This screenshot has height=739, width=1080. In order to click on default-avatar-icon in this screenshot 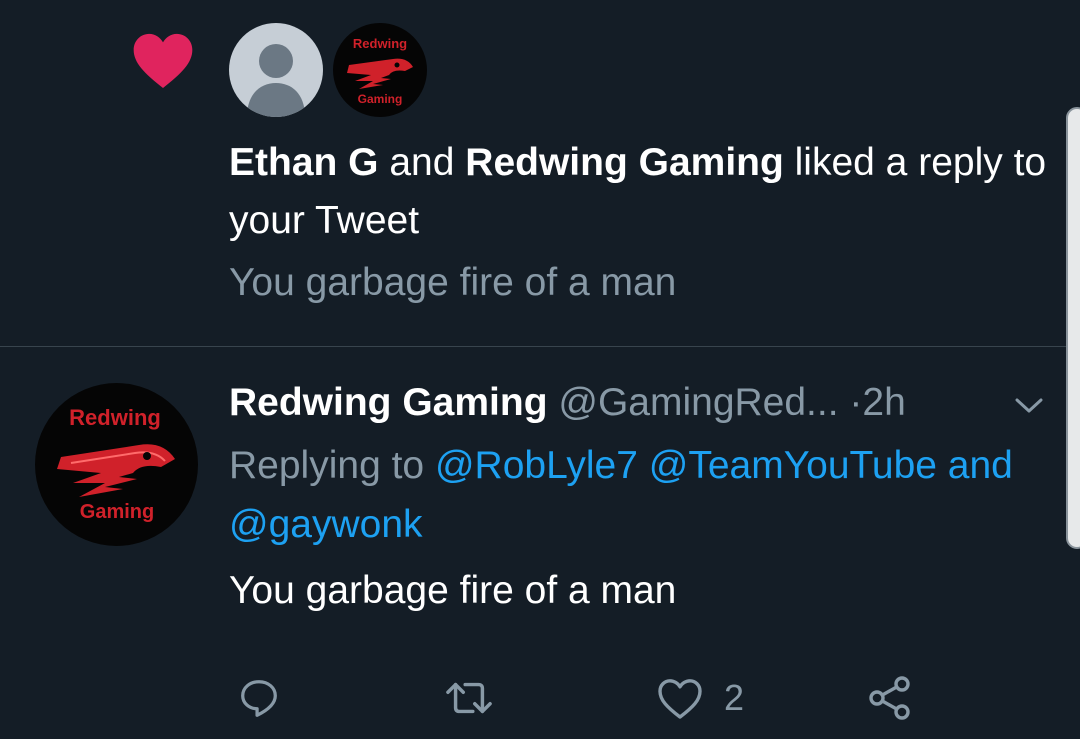, I will do `click(276, 80)`.